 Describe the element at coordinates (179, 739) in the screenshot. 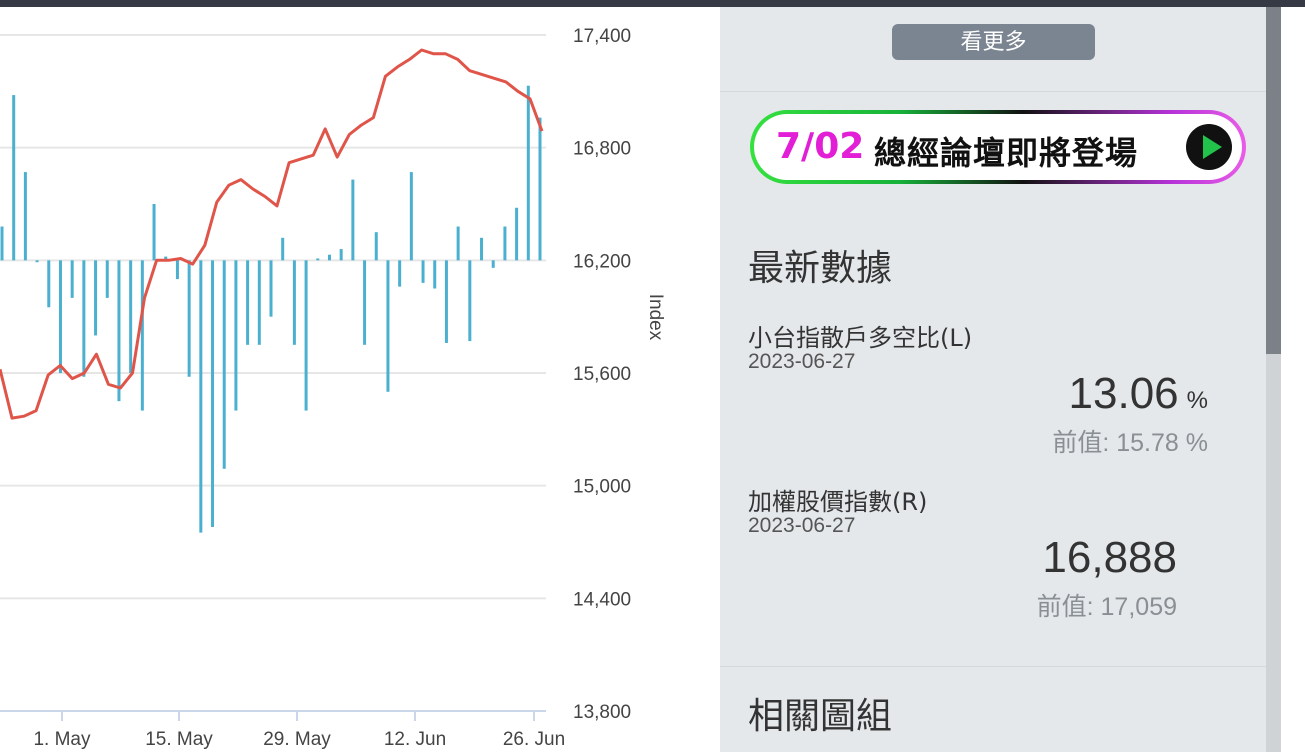

I see `x-tick-label: 15. May` at that location.